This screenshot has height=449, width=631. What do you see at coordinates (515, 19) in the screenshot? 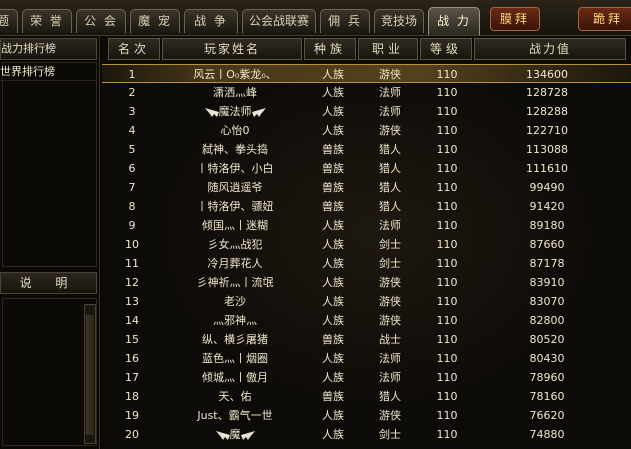
I see `worship-button: 膜拜` at bounding box center [515, 19].